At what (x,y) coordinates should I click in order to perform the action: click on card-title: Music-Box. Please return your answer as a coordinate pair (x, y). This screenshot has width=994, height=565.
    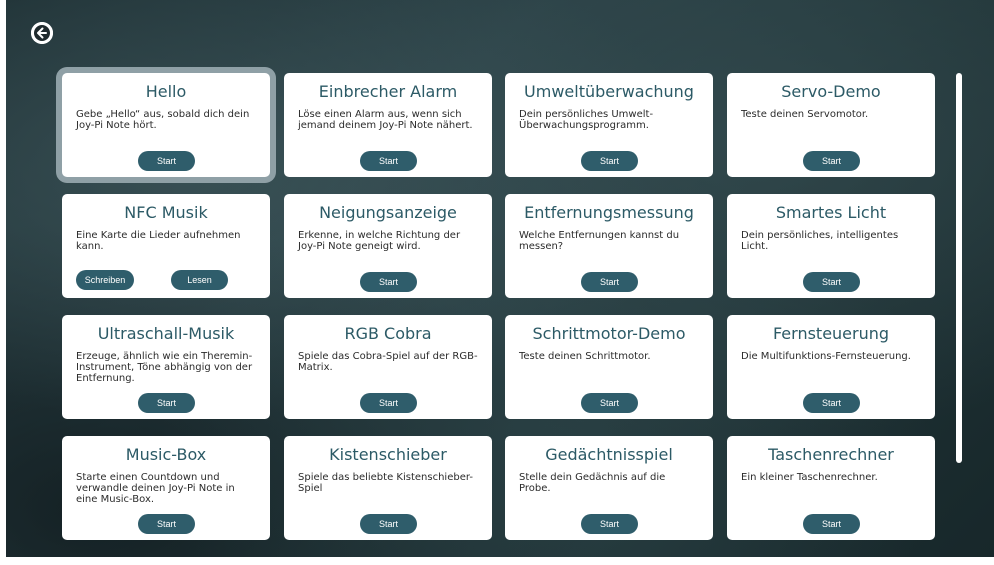
    Looking at the image, I should click on (166, 454).